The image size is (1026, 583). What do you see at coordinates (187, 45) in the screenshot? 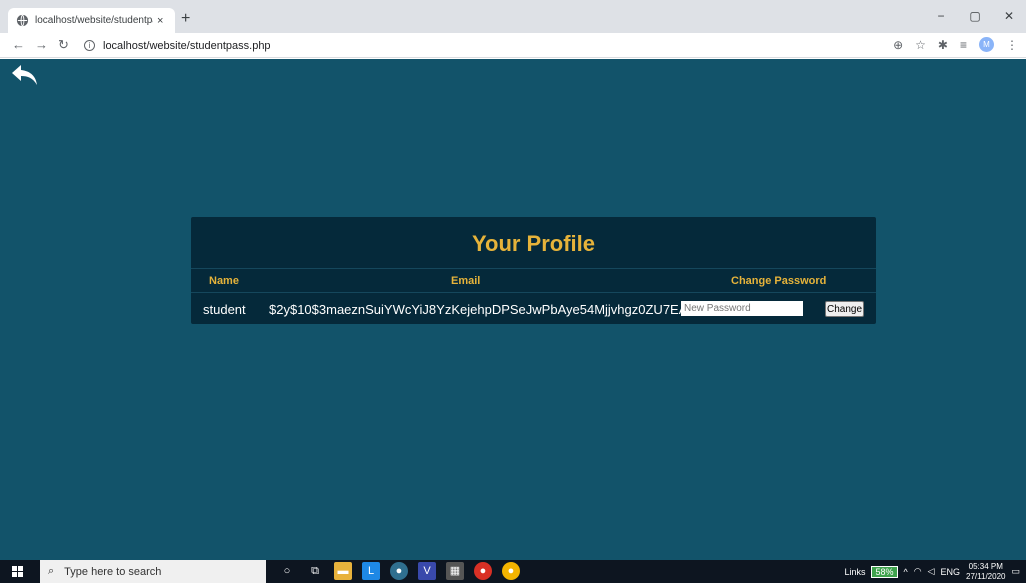
I see `url-text: localhost/website/studentpass.php` at bounding box center [187, 45].